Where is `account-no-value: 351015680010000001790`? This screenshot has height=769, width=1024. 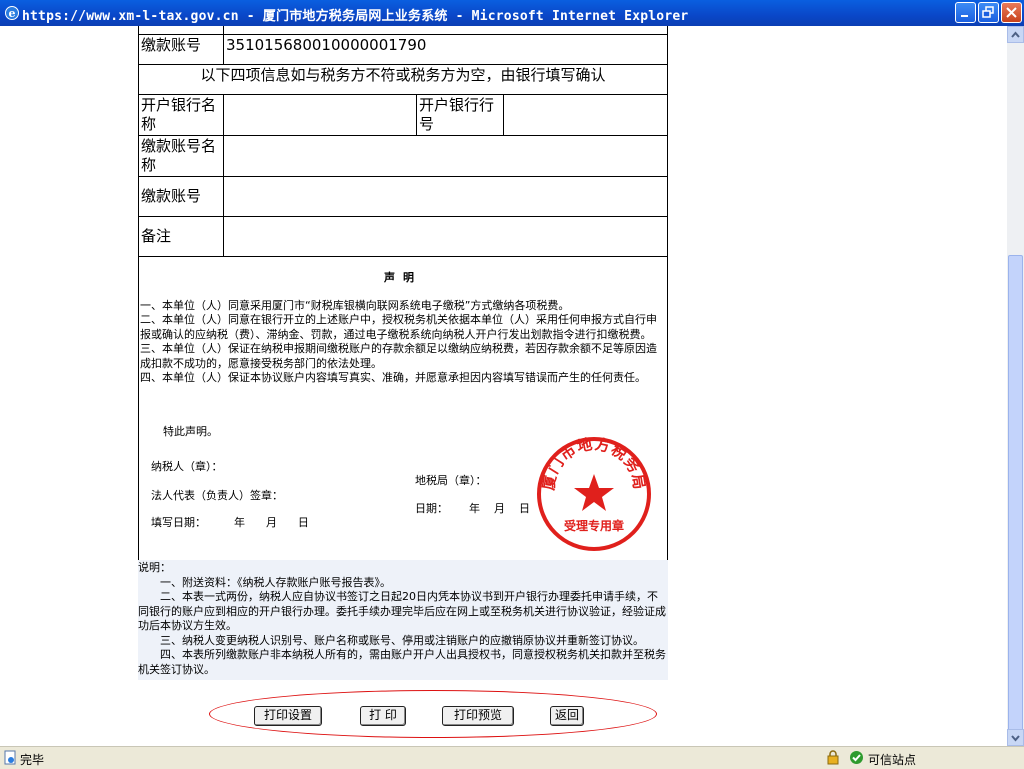 account-no-value: 351015680010000001790 is located at coordinates (445, 49).